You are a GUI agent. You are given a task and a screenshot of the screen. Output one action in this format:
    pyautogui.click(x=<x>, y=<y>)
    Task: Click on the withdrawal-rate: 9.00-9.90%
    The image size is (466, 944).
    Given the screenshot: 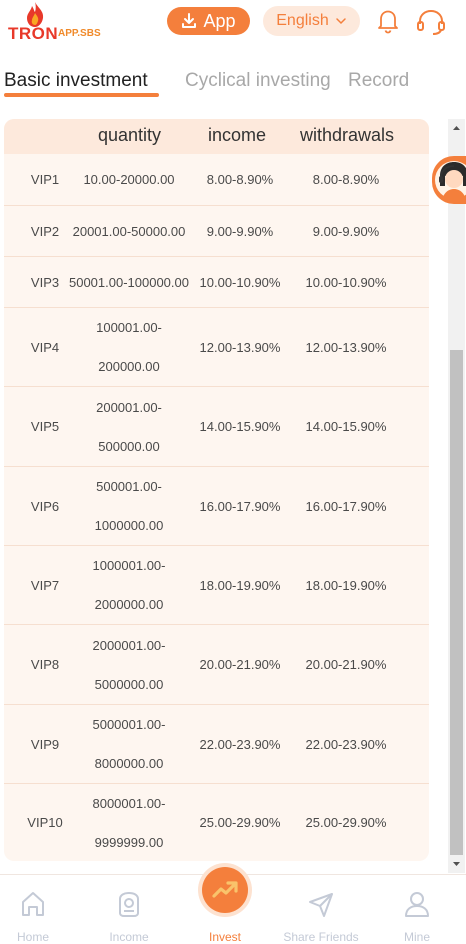 What is the action you would take?
    pyautogui.click(x=346, y=231)
    